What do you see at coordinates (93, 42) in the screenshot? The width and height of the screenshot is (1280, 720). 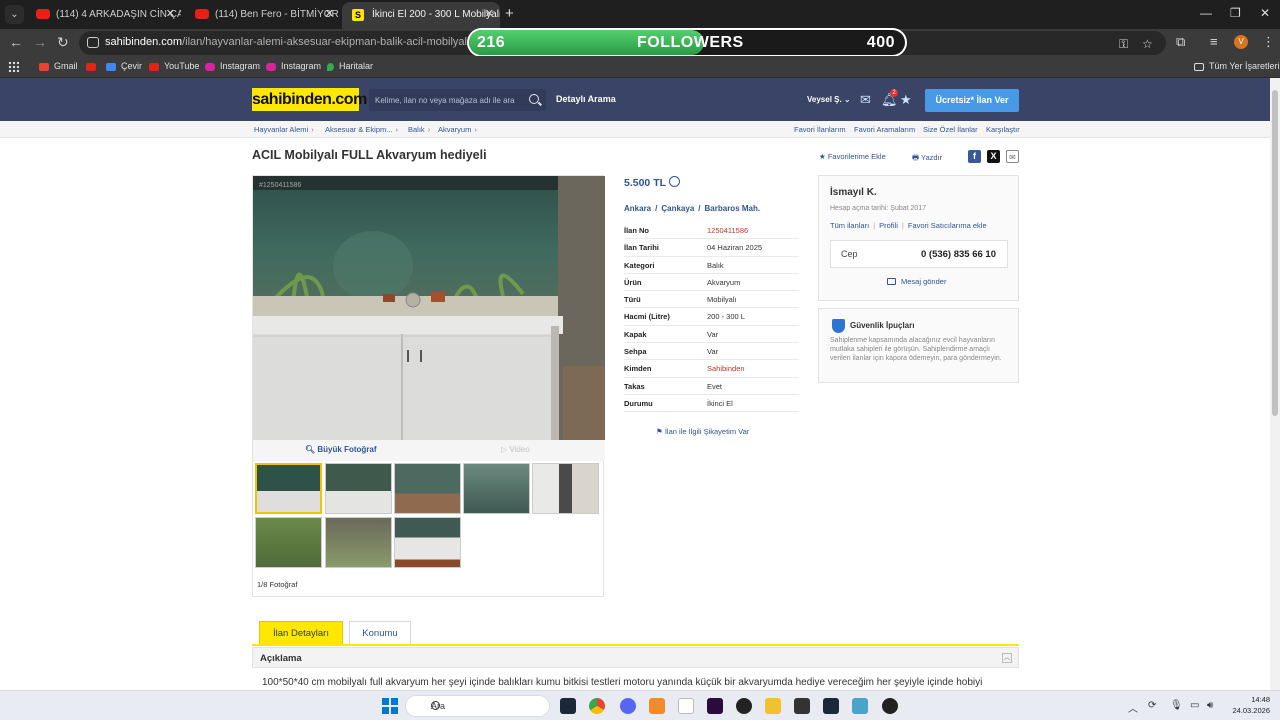 I see `site-info-icon` at bounding box center [93, 42].